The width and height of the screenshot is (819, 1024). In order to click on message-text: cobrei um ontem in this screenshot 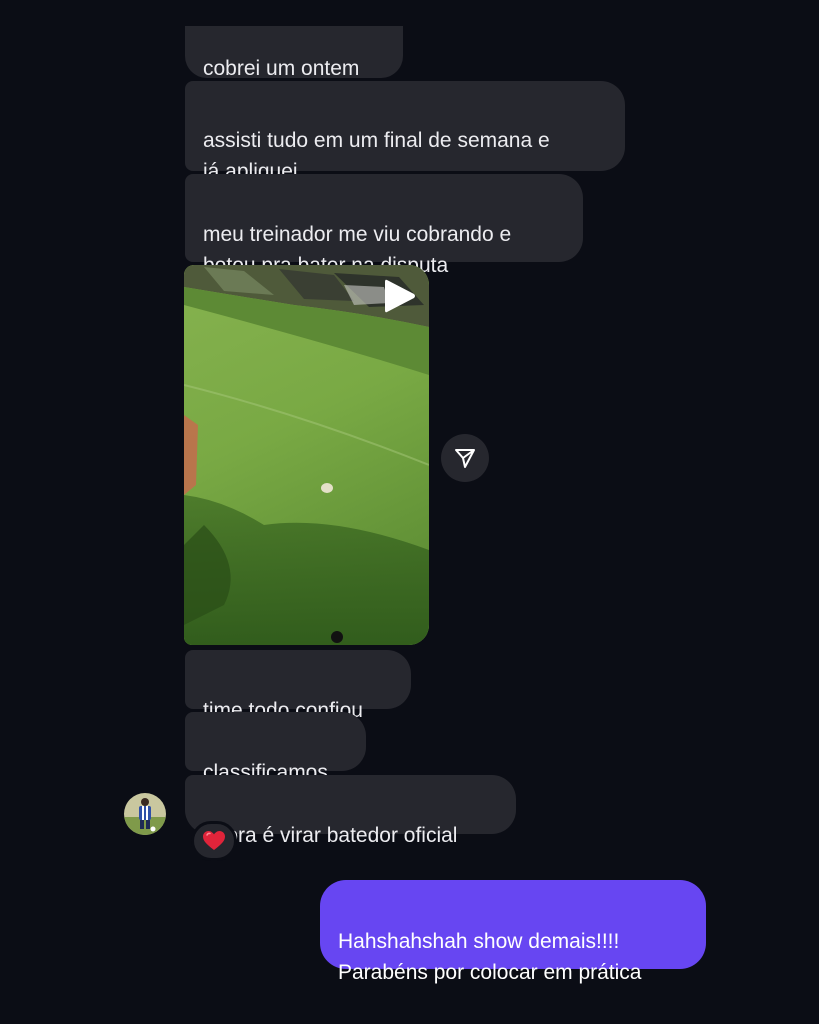, I will do `click(281, 67)`.